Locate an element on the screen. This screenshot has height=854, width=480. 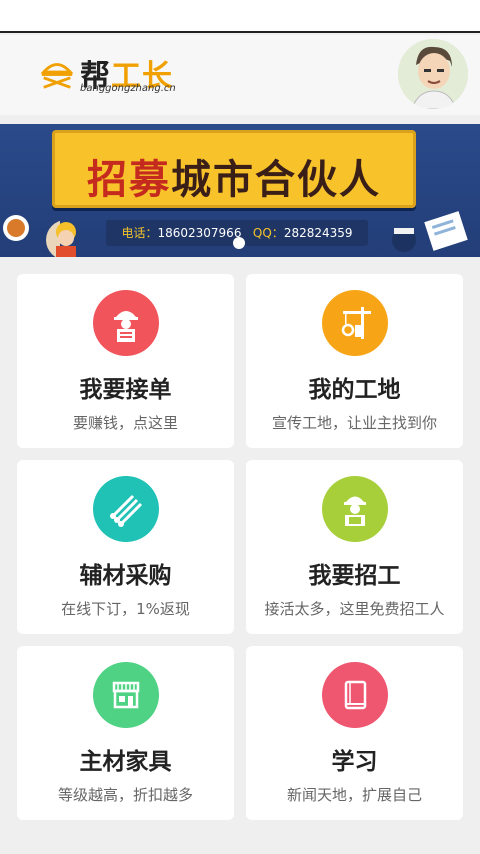
worker-figure-icon is located at coordinates (66, 239).